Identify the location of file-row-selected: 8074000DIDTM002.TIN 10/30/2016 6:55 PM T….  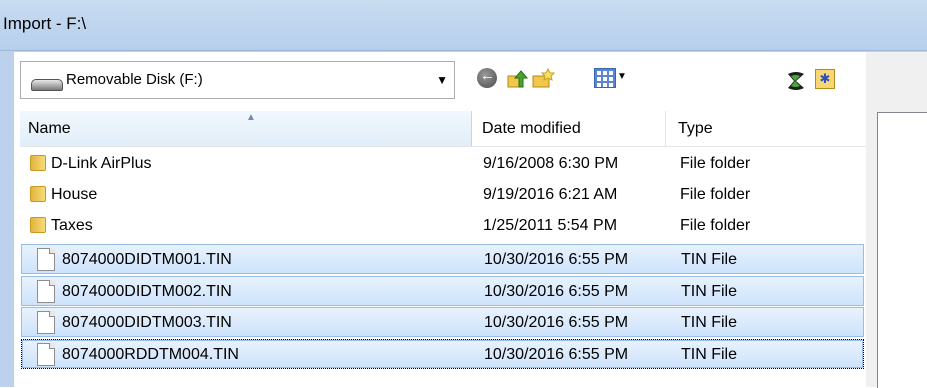
(442, 291).